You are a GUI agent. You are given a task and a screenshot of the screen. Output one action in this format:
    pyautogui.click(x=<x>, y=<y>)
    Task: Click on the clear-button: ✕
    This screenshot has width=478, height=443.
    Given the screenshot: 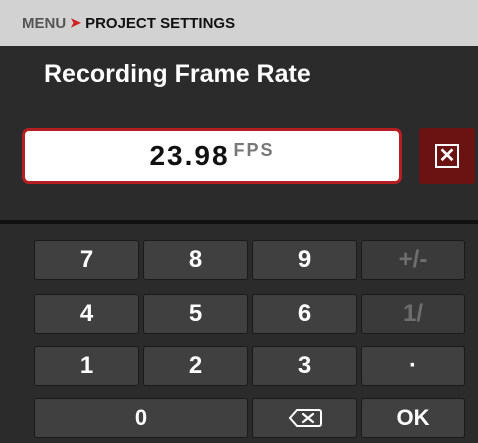 What is the action you would take?
    pyautogui.click(x=447, y=156)
    